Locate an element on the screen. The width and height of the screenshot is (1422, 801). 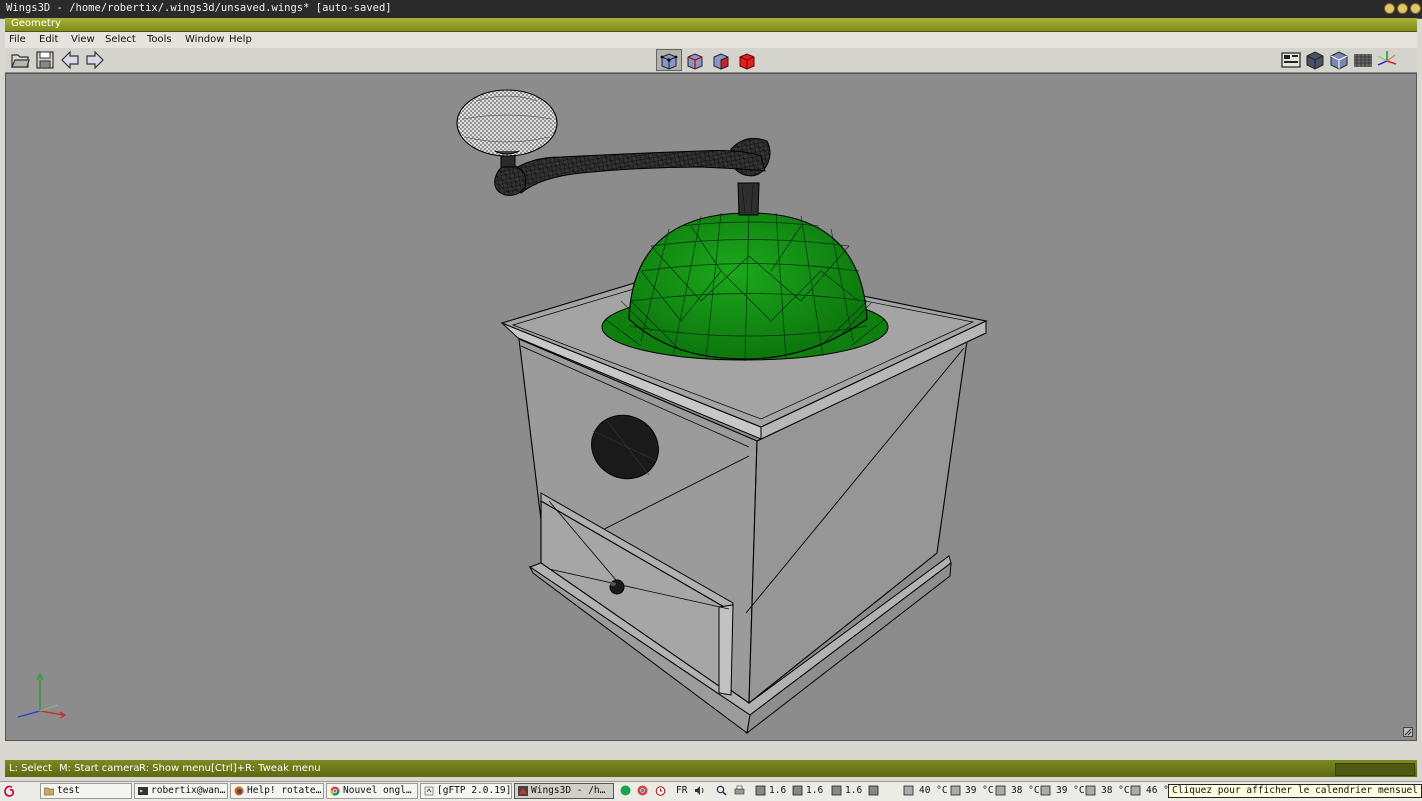
temp-1: 40 °C is located at coordinates (933, 790).